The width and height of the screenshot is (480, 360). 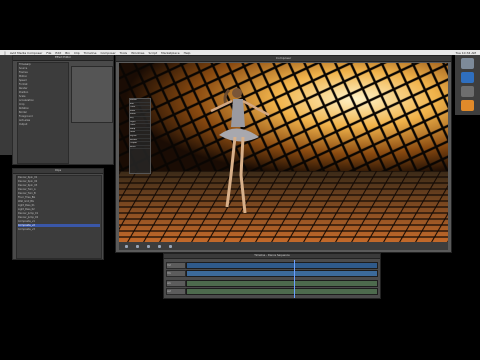 I want to click on track-header: A2, so click(x=176, y=291).